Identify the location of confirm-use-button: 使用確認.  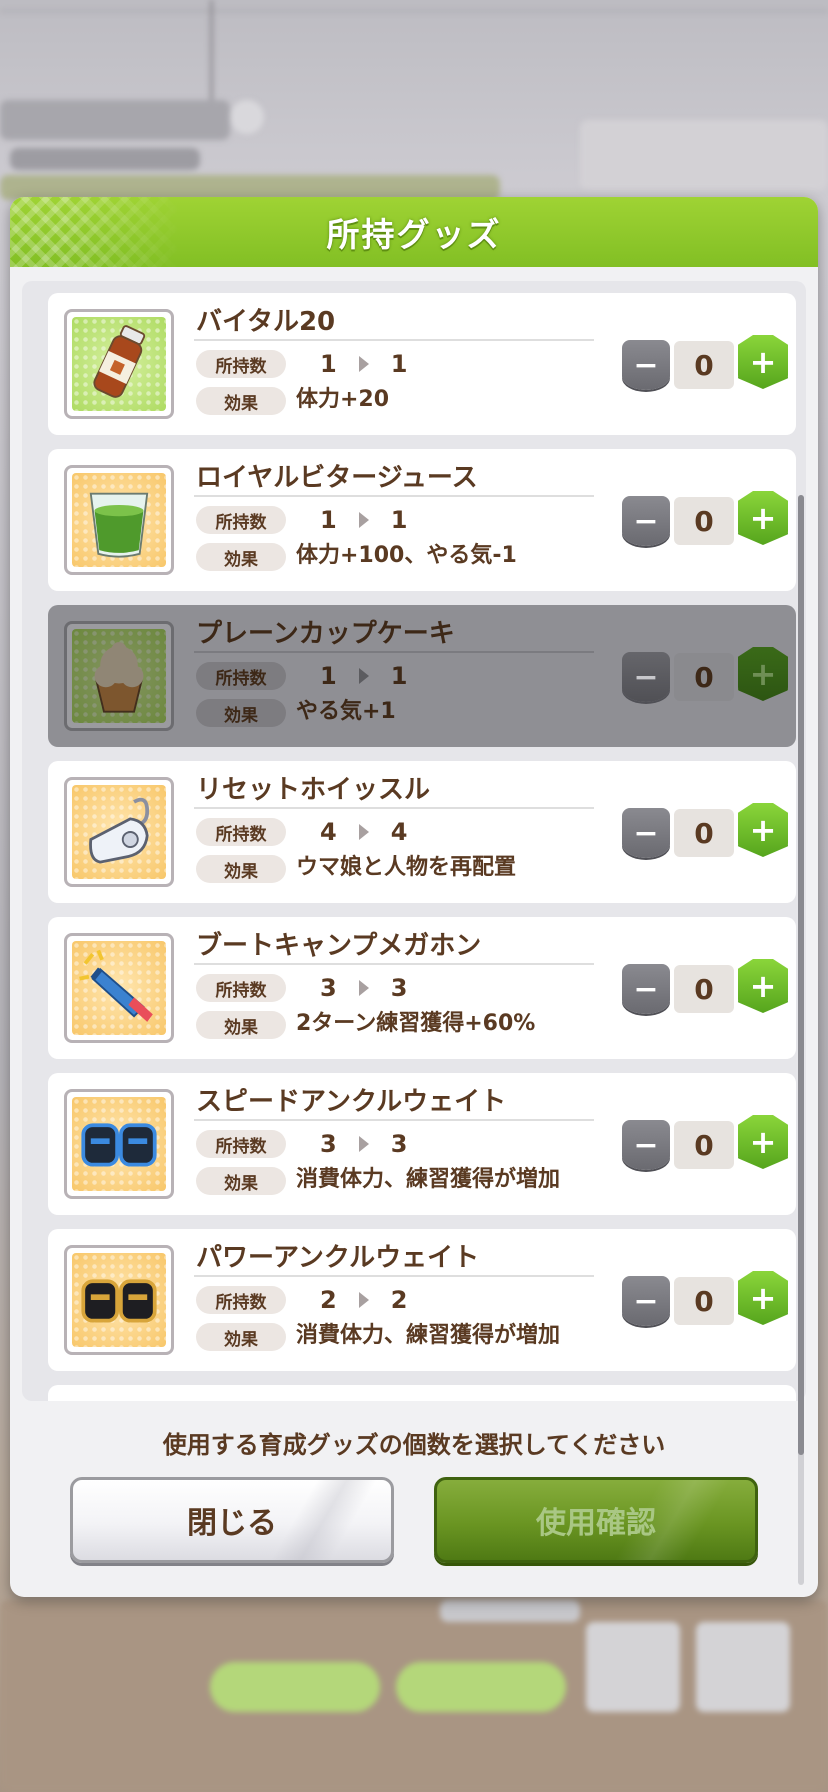
(596, 1520).